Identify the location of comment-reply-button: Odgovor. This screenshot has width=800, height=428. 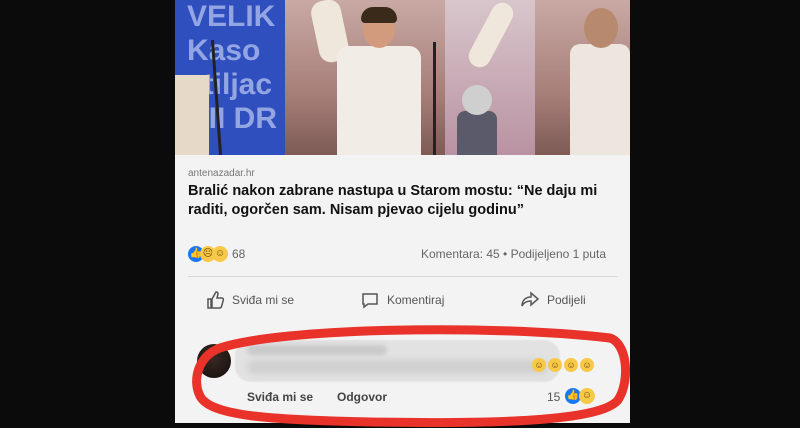
(362, 397).